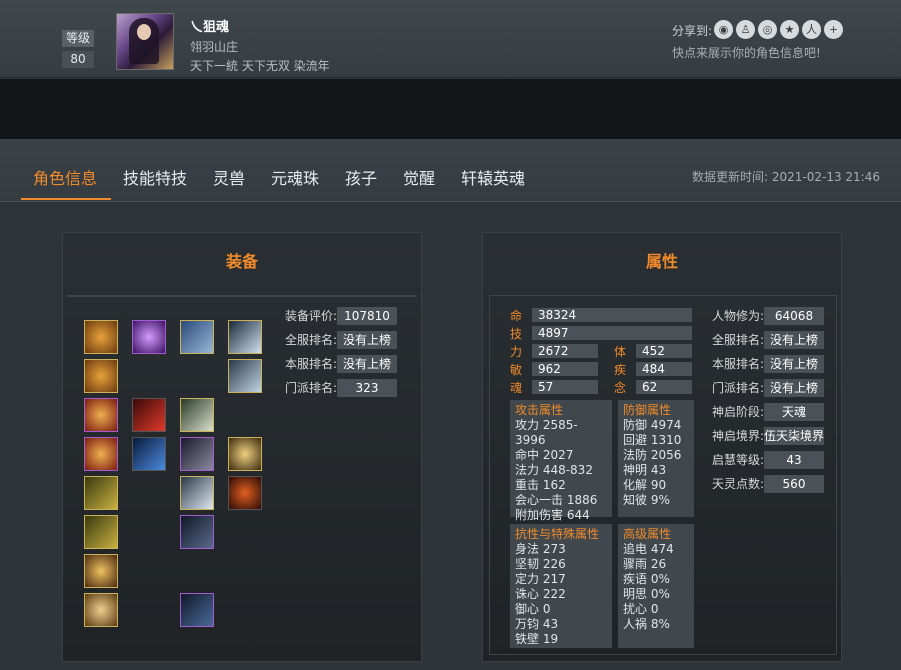  I want to click on equip-server-rank-value: 没有上榜, so click(367, 364).